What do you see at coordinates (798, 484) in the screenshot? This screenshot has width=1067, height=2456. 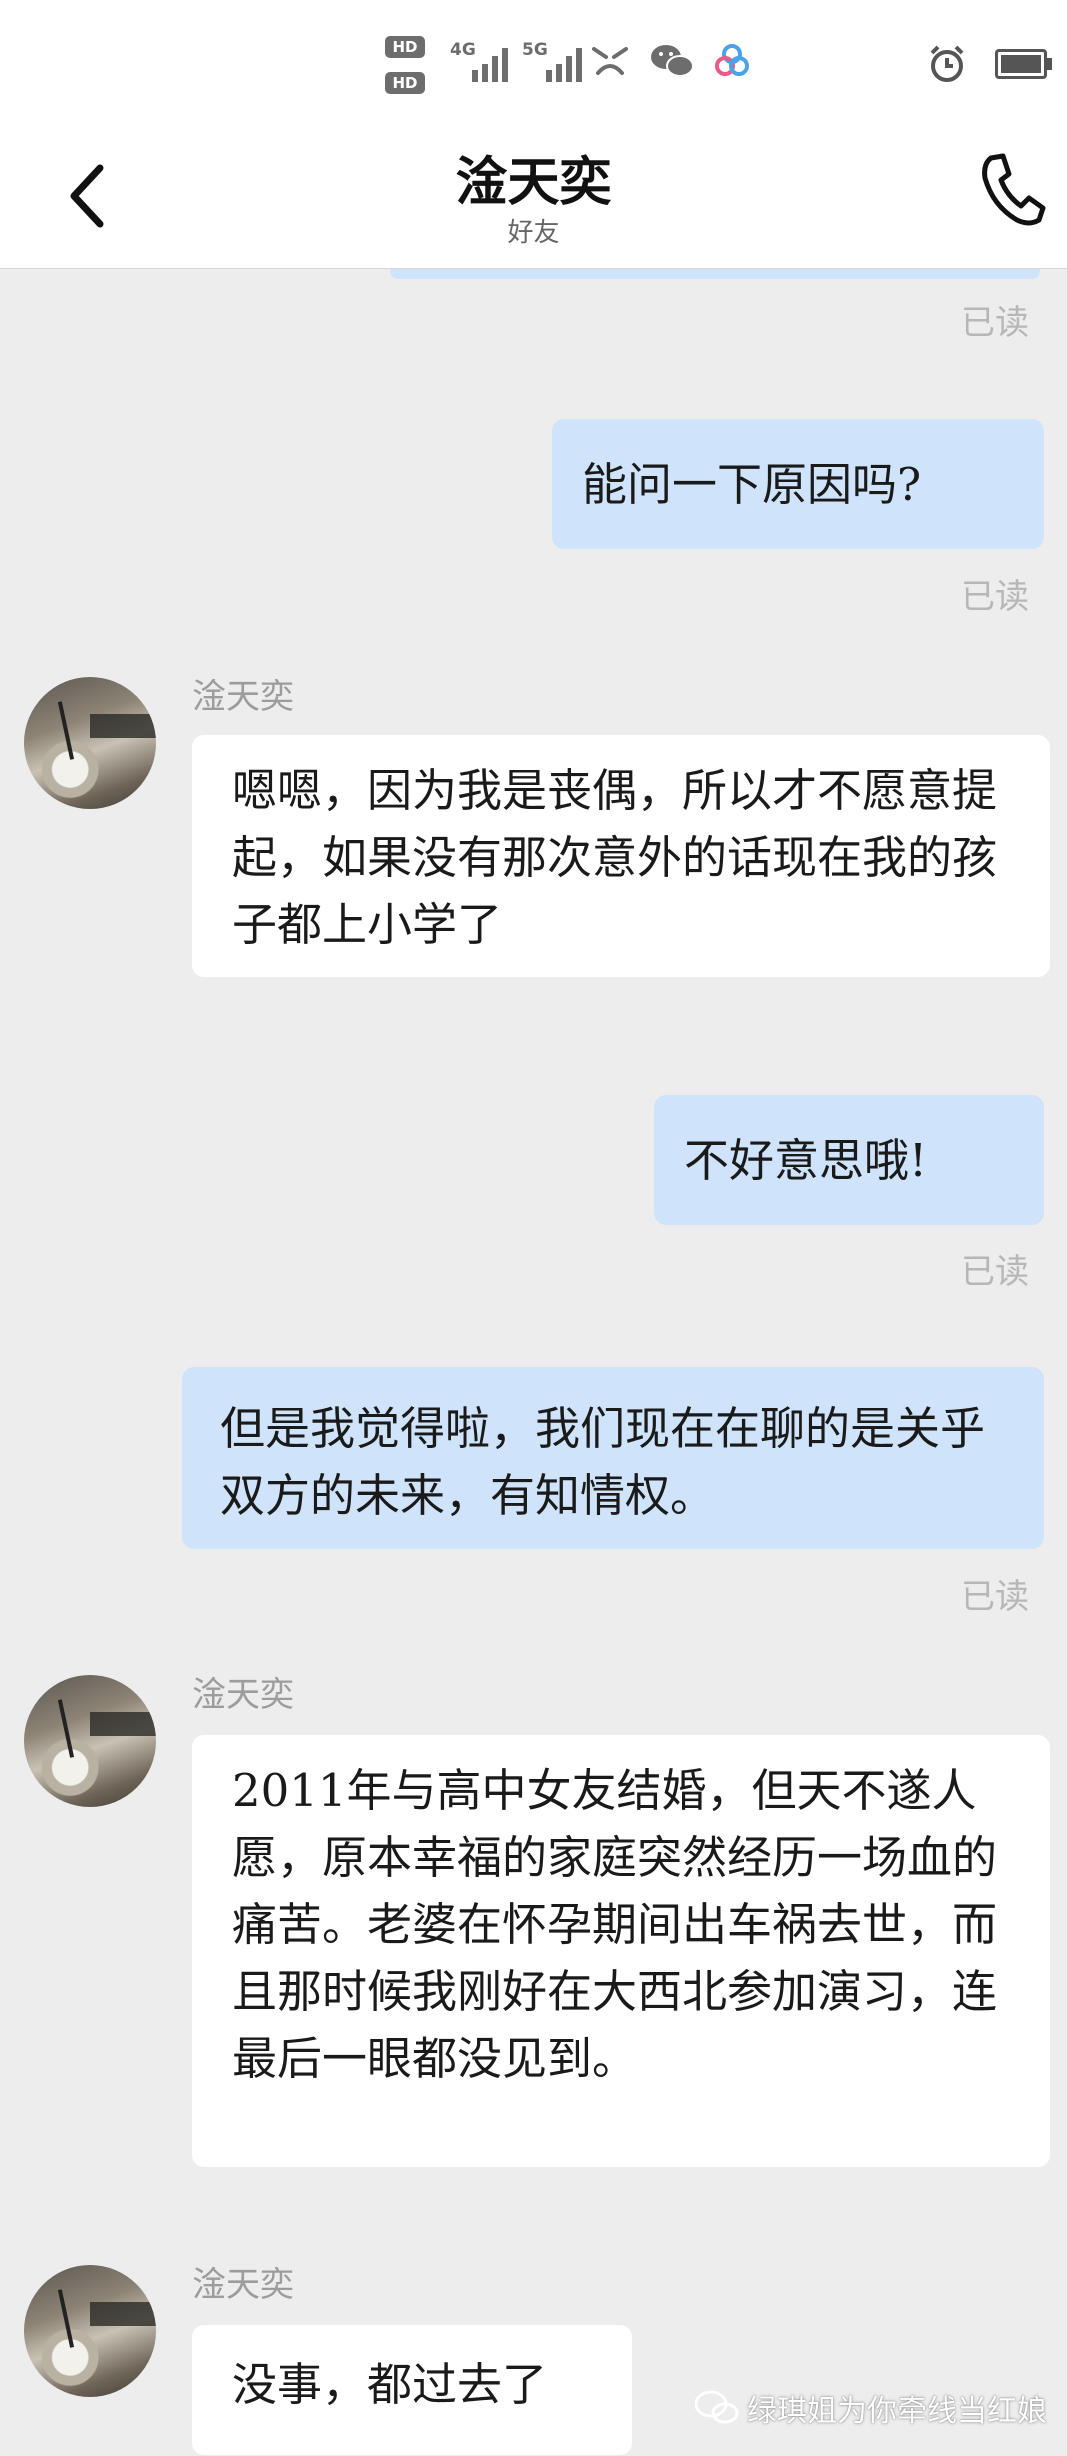 I see `message-bubble-outgoing: 能问一下原因吗?` at bounding box center [798, 484].